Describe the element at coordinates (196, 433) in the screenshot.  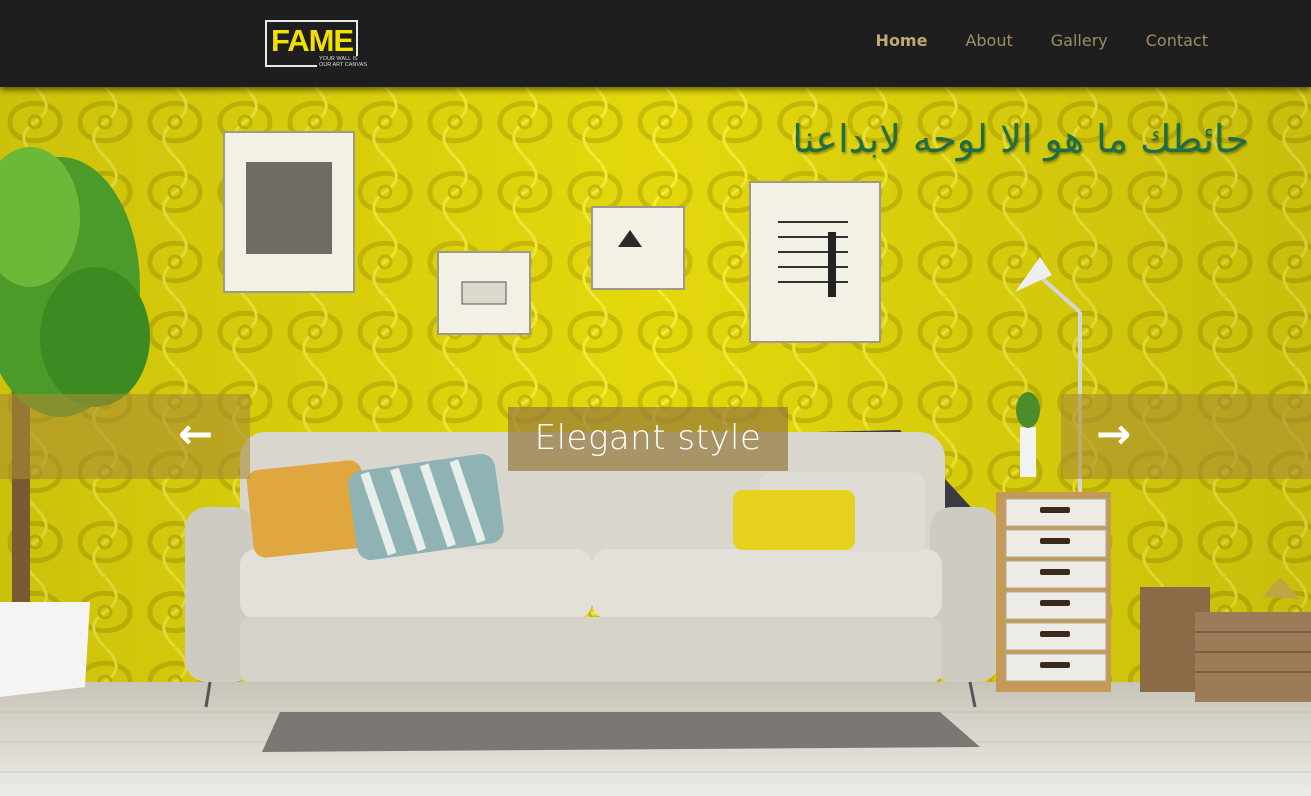
I see `arrow-left-icon: ←` at that location.